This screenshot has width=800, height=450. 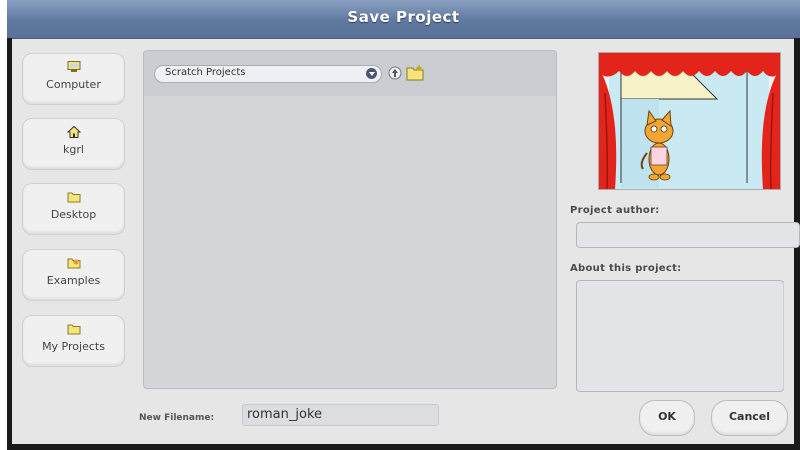 I want to click on ok-button: OK, so click(x=667, y=418).